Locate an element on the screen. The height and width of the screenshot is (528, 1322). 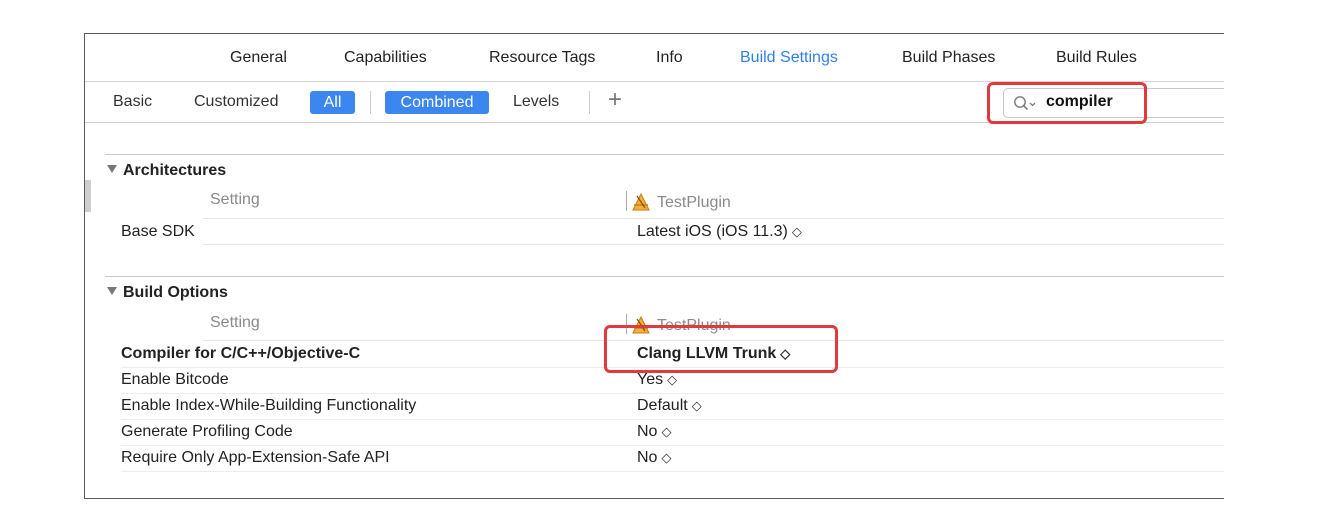
section-title: Architectures is located at coordinates (175, 170).